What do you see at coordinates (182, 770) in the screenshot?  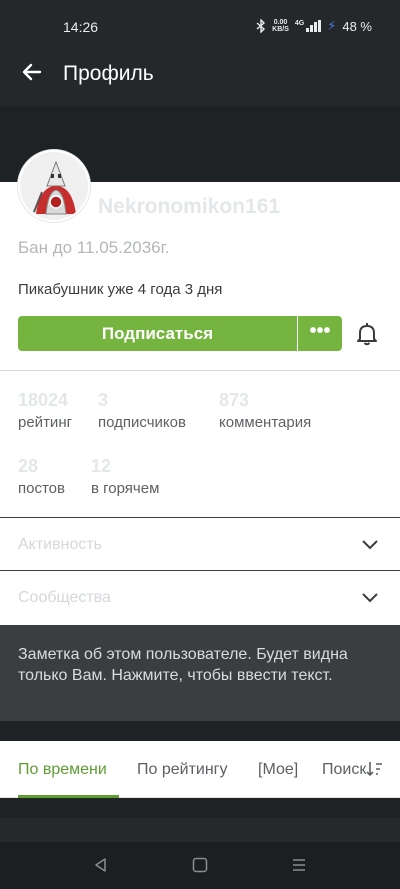 I see `tab-by-rating: По рейтингу` at bounding box center [182, 770].